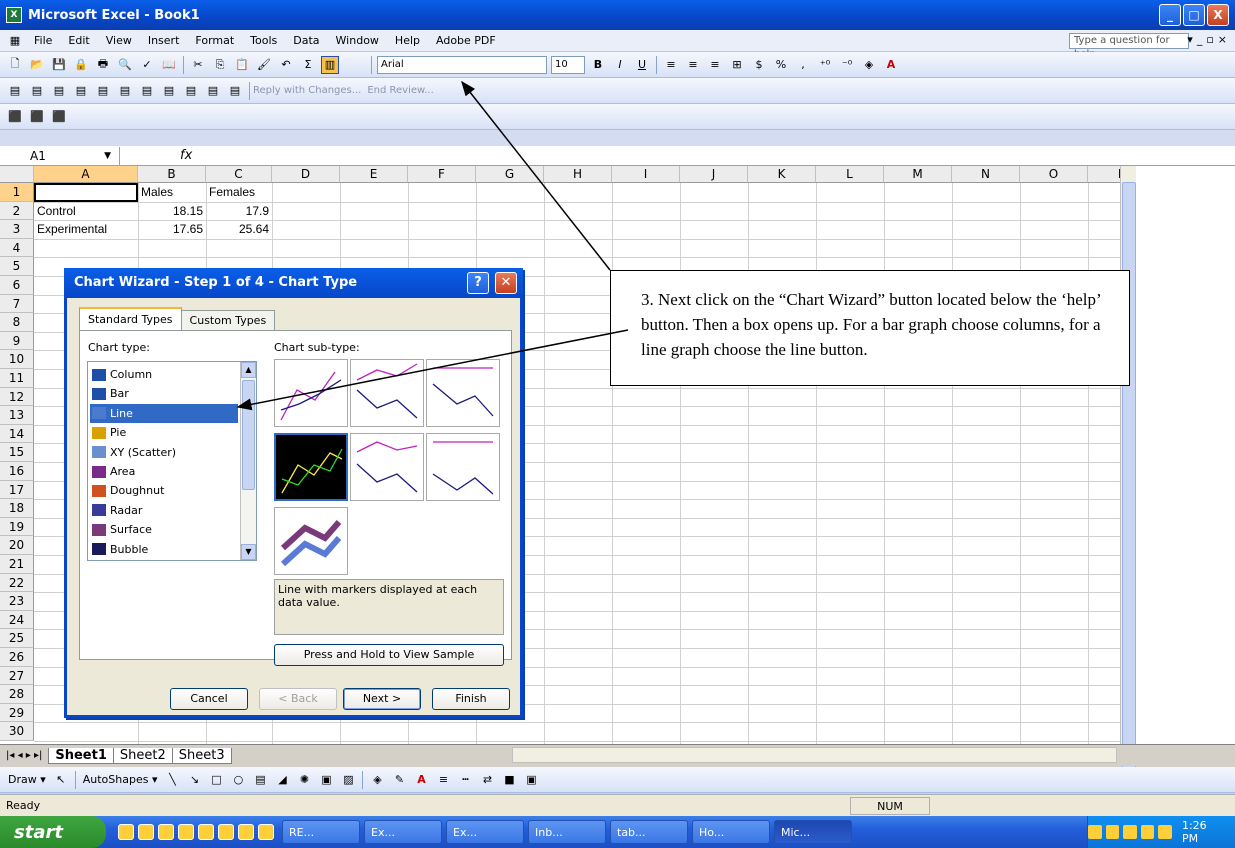 The image size is (1235, 848). I want to click on cell-C3: 25.64, so click(239, 229).